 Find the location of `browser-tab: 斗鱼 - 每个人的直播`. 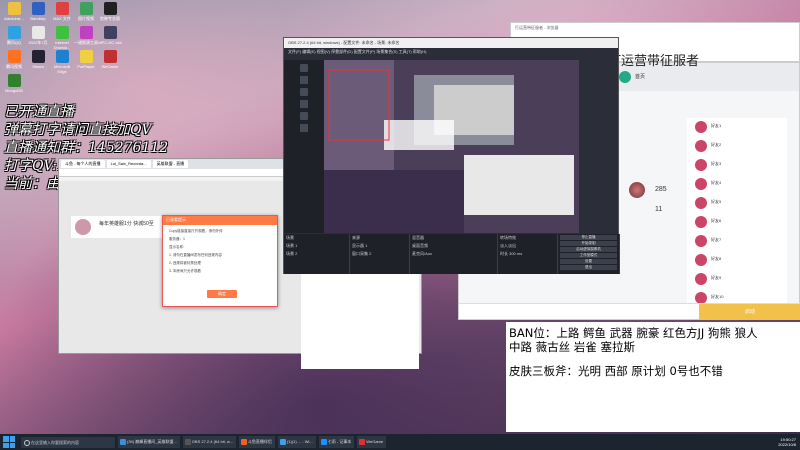

browser-tab: 斗鱼 - 每个人的直播 is located at coordinates (83, 164).